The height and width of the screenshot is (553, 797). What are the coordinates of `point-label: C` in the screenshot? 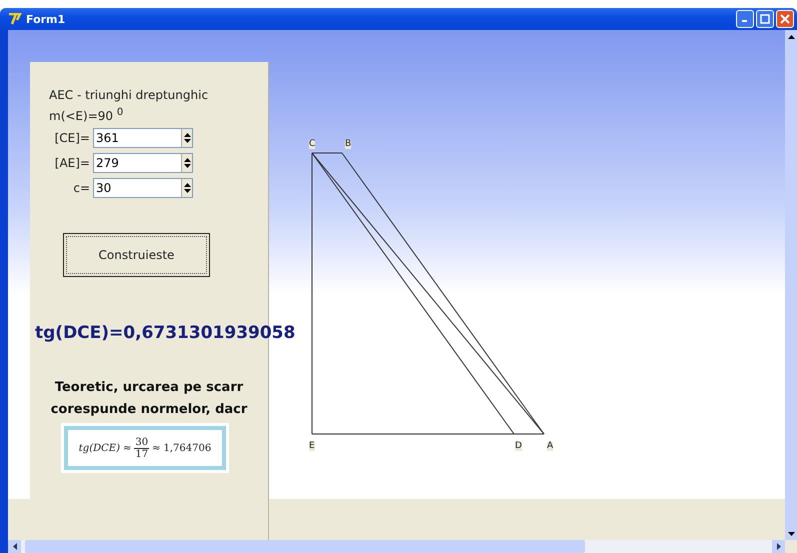 It's located at (312, 144).